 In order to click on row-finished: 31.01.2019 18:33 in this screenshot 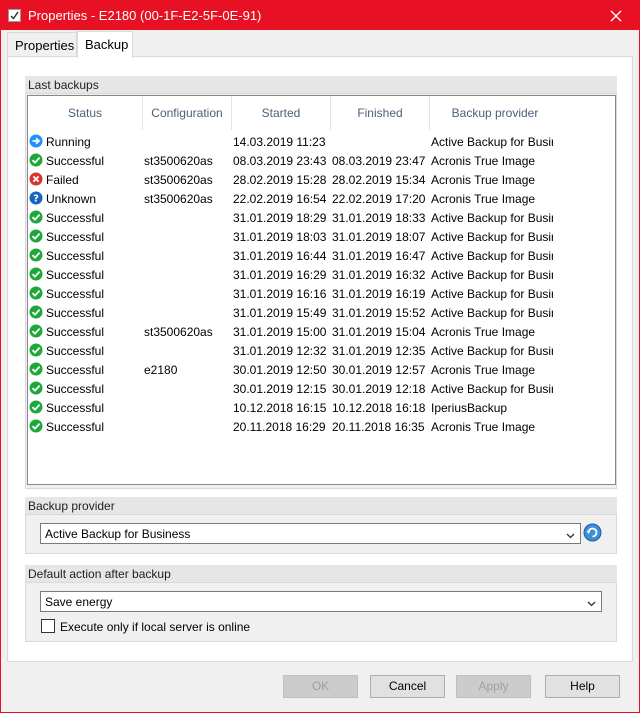, I will do `click(379, 218)`.